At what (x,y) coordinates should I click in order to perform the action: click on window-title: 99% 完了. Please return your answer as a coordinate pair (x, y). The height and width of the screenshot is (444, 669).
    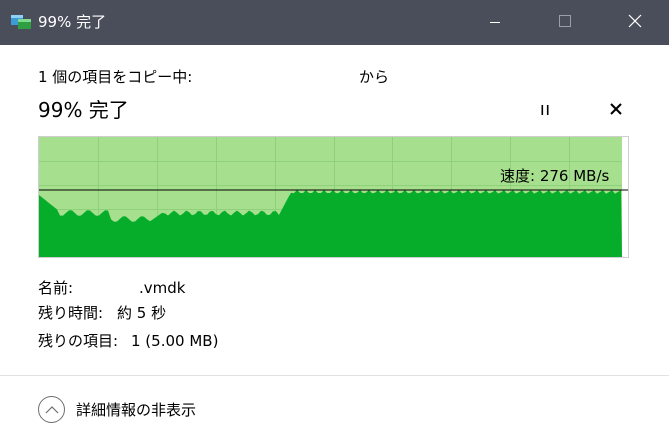
    Looking at the image, I should click on (72, 22).